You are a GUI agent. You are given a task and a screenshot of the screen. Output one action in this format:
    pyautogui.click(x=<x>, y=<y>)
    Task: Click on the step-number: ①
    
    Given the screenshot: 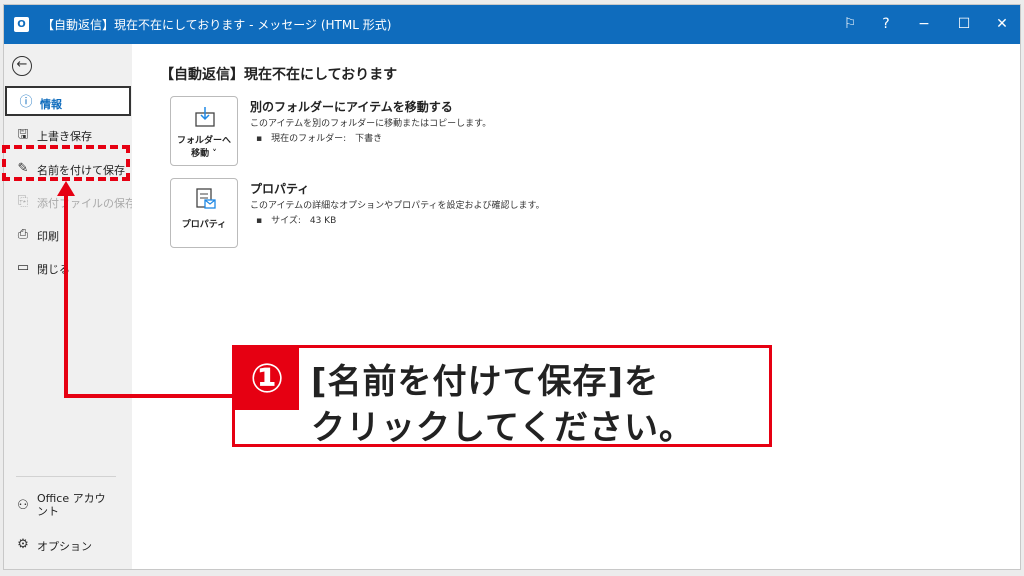 What is the action you would take?
    pyautogui.click(x=267, y=379)
    